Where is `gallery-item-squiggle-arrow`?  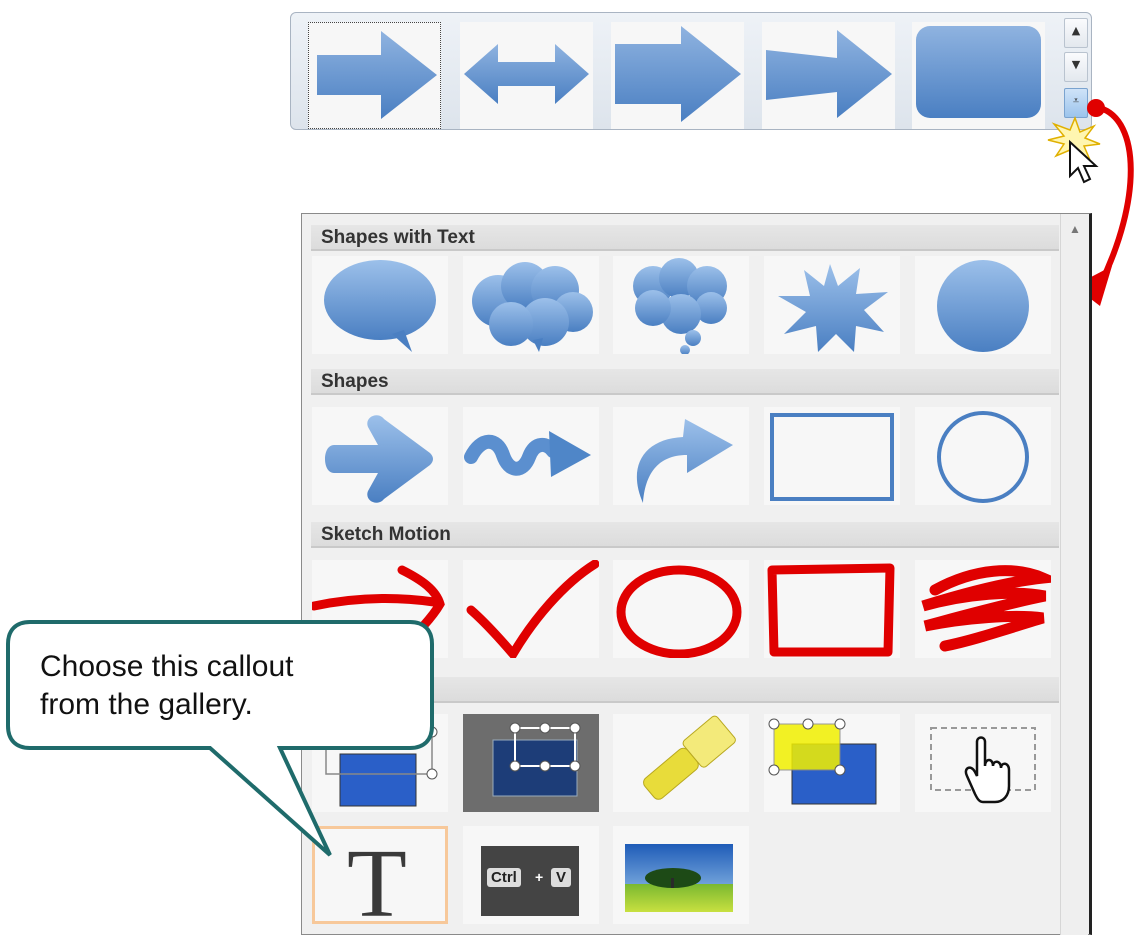 gallery-item-squiggle-arrow is located at coordinates (531, 456).